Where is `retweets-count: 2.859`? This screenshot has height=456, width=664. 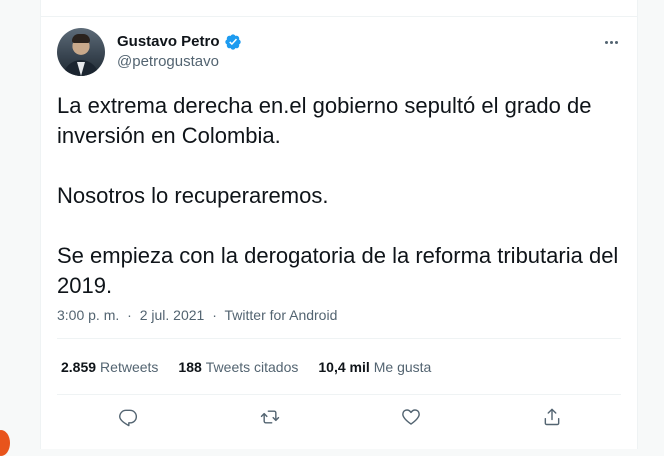
retweets-count: 2.859 is located at coordinates (79, 367).